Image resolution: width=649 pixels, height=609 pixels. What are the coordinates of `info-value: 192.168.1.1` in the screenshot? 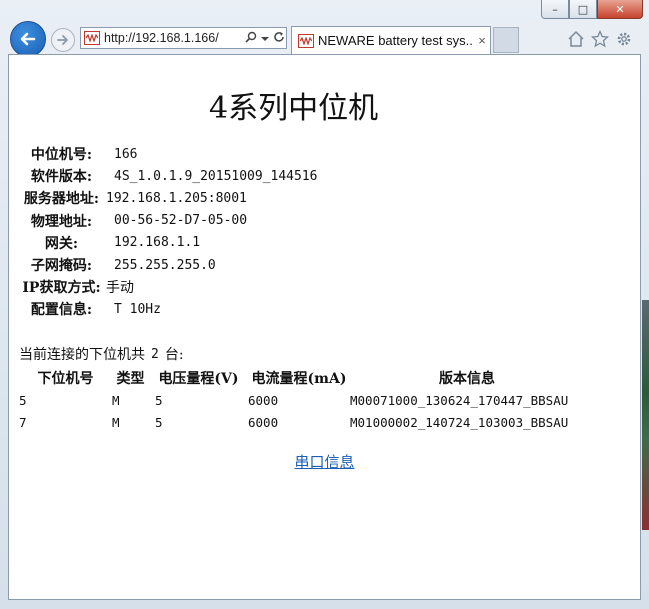 It's located at (157, 243).